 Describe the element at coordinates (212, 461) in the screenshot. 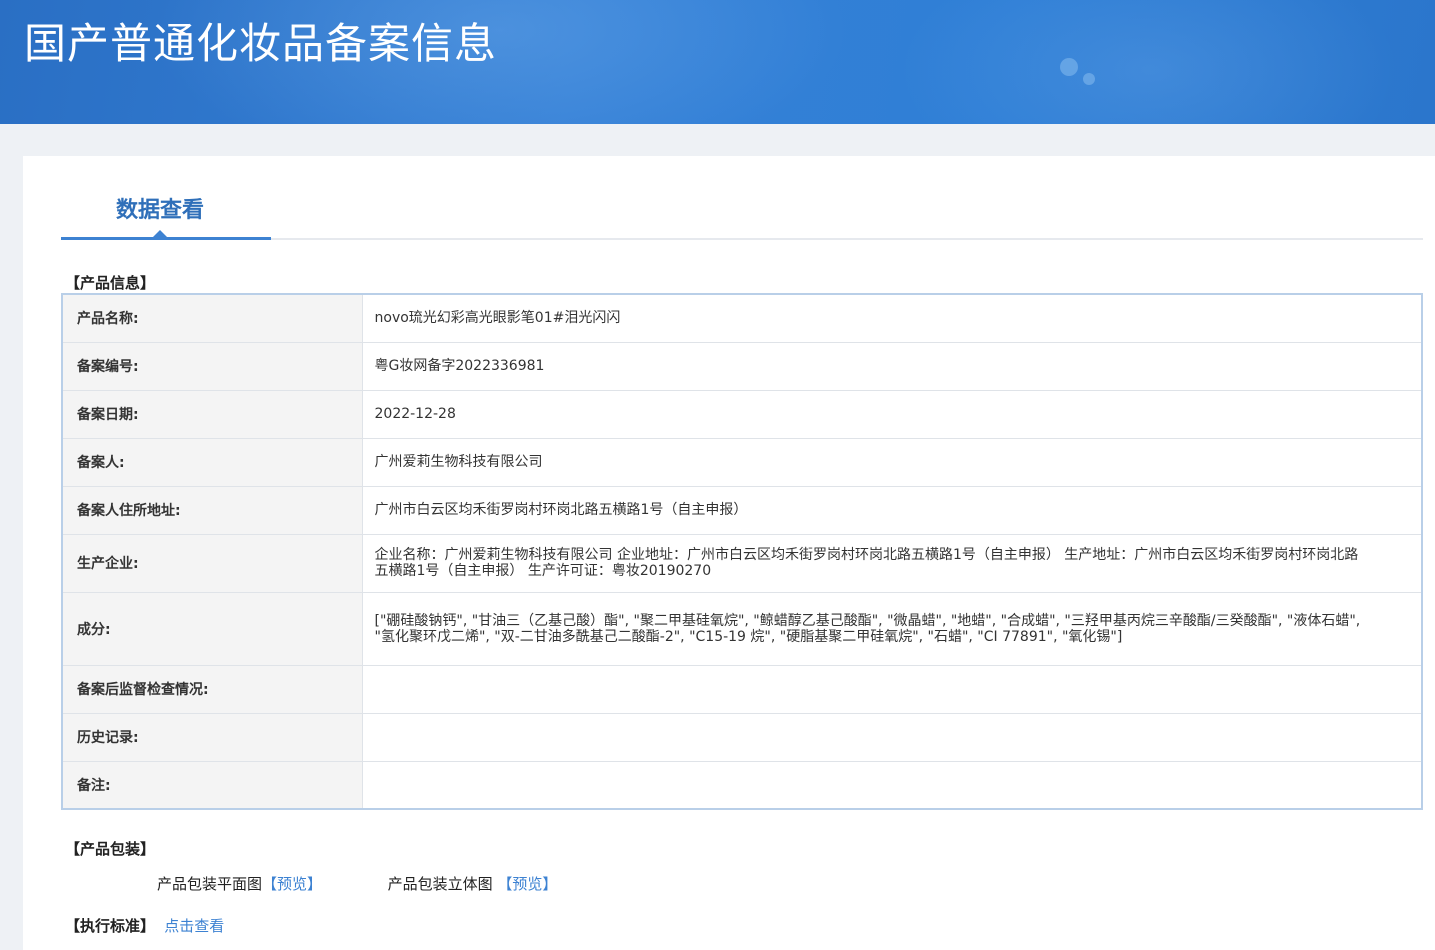

I see `row-key: 备案人:` at that location.